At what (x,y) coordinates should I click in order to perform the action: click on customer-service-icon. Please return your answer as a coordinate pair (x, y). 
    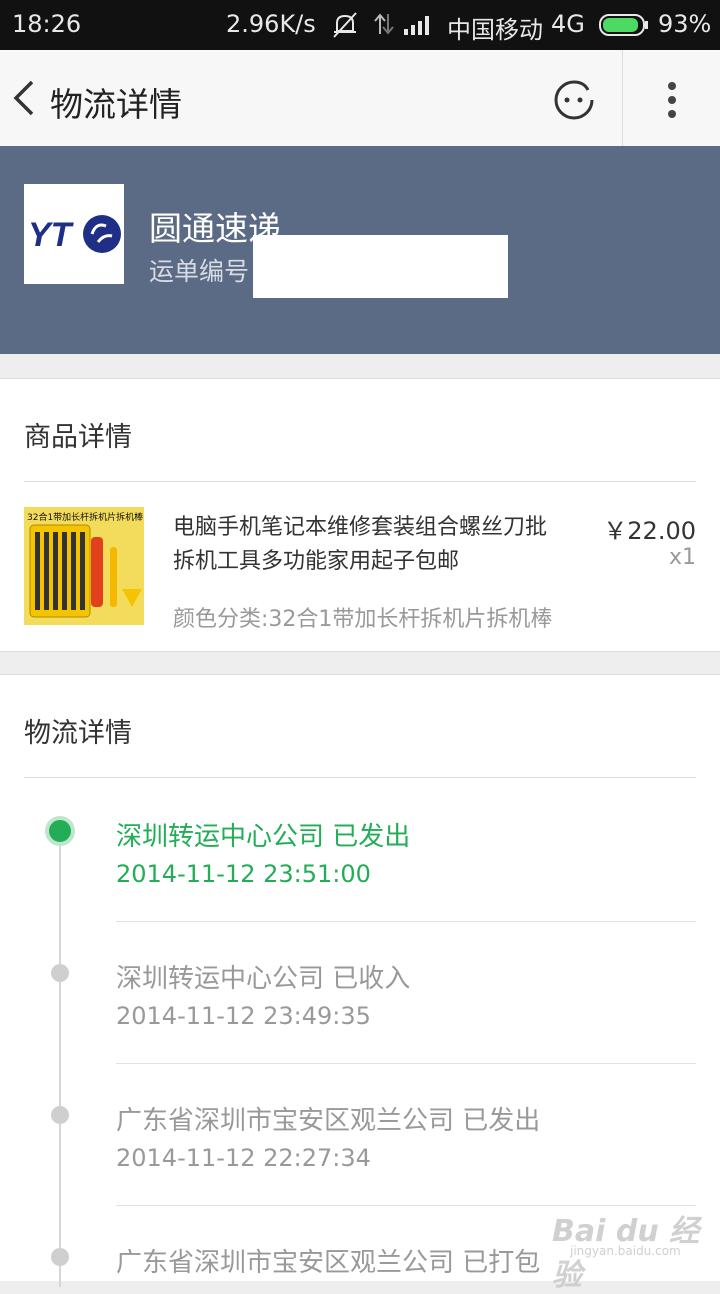
    Looking at the image, I should click on (574, 100).